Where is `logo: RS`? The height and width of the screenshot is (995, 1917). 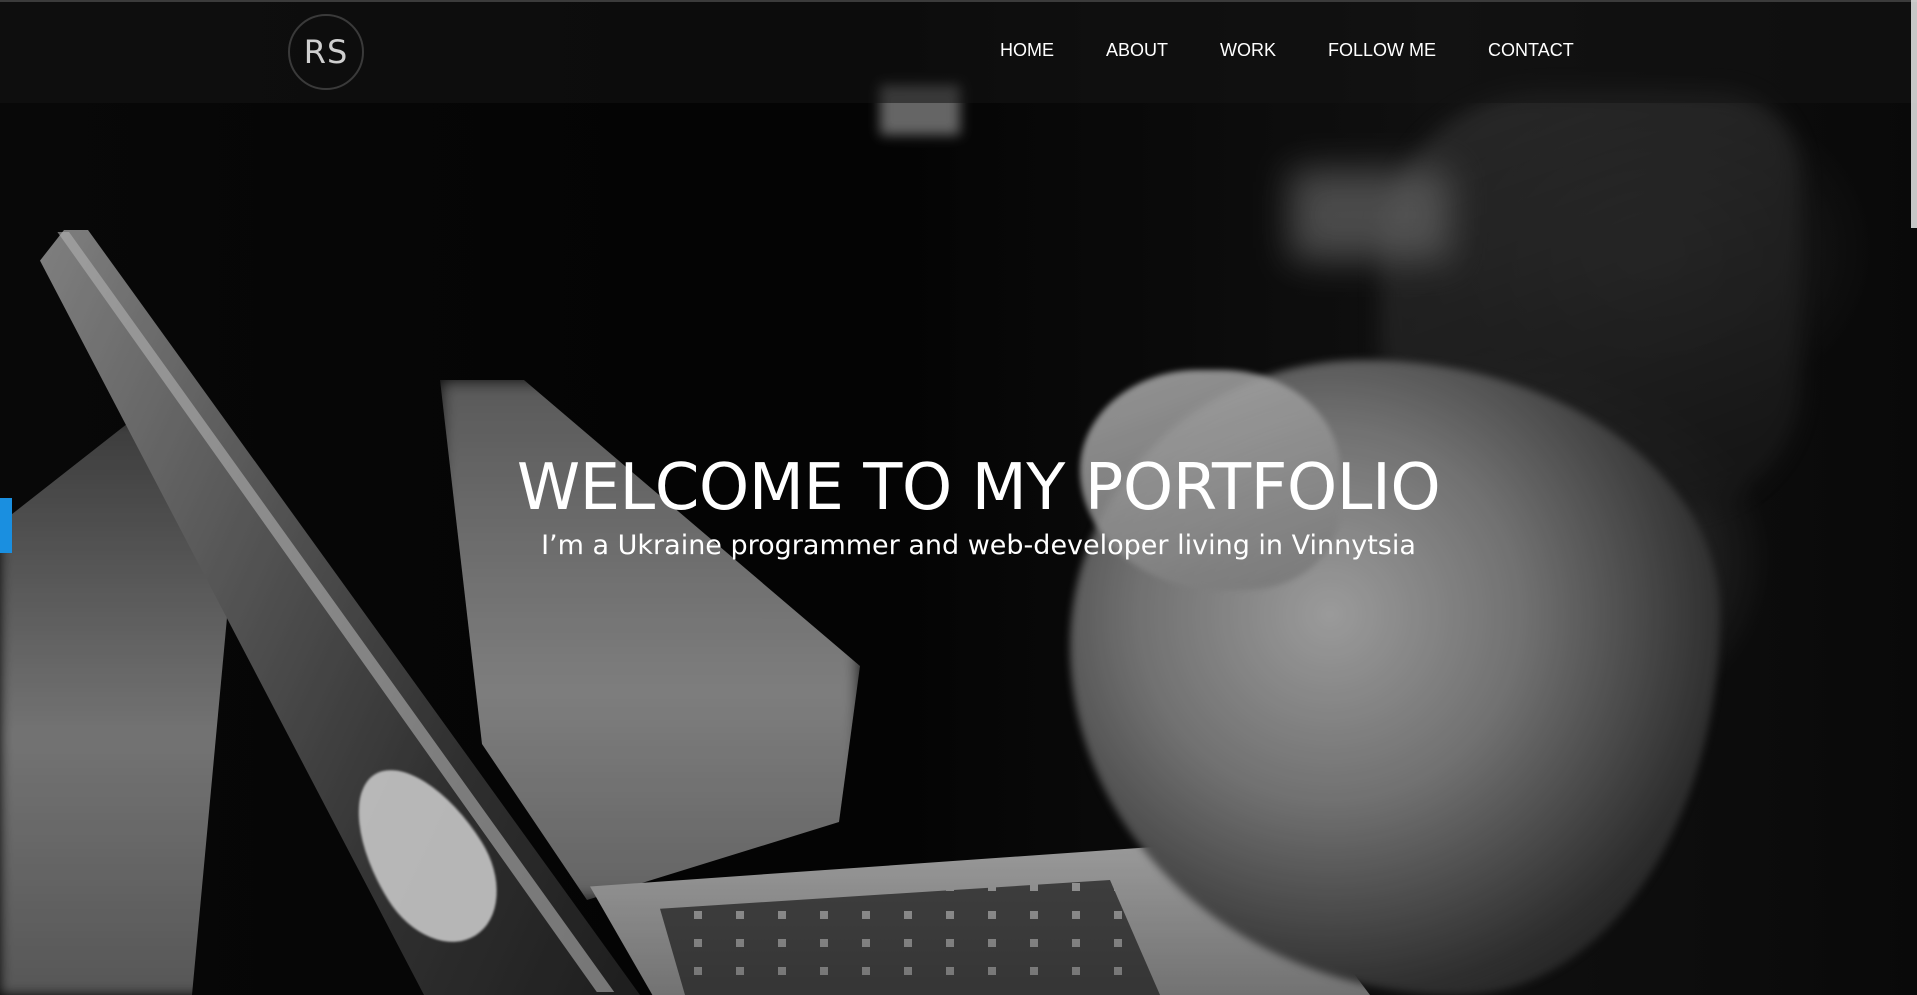
logo: RS is located at coordinates (326, 52).